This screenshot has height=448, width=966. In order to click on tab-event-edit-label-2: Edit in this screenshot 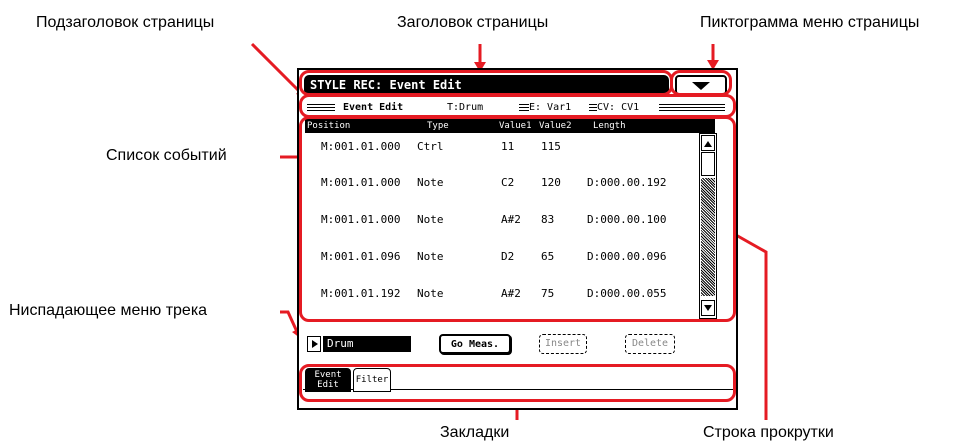, I will do `click(328, 385)`.